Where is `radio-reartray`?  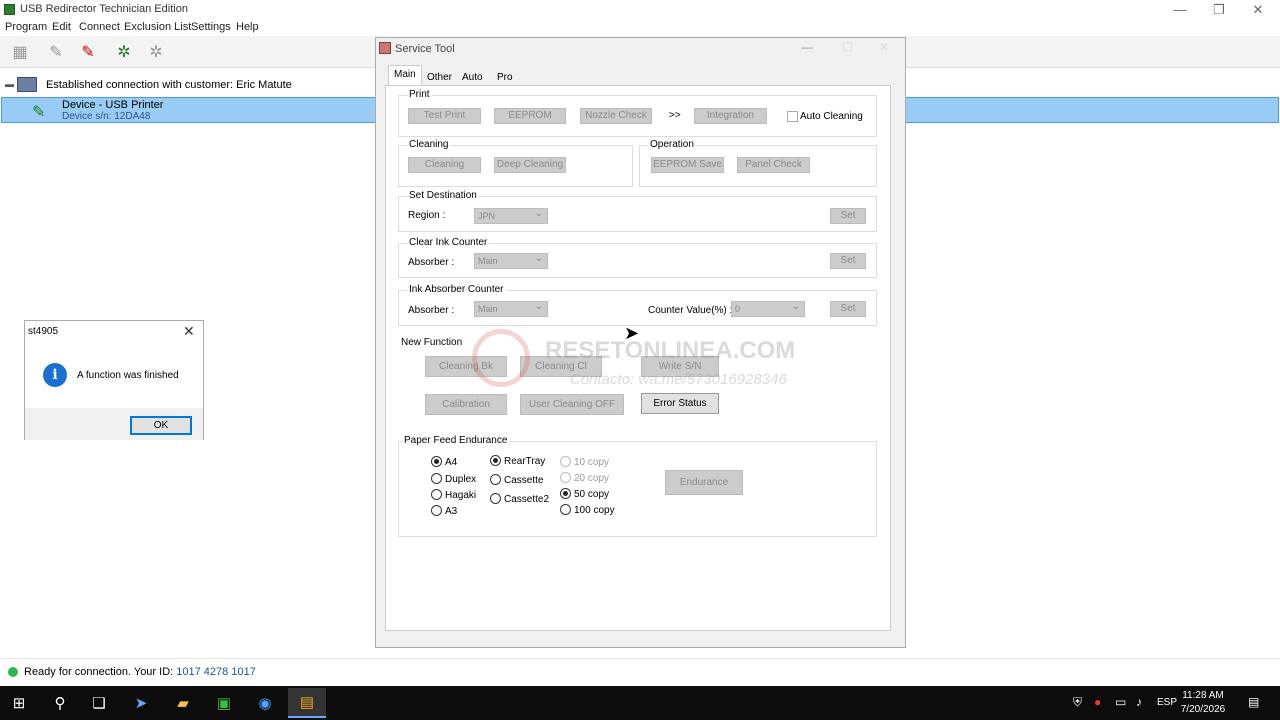 radio-reartray is located at coordinates (495, 460).